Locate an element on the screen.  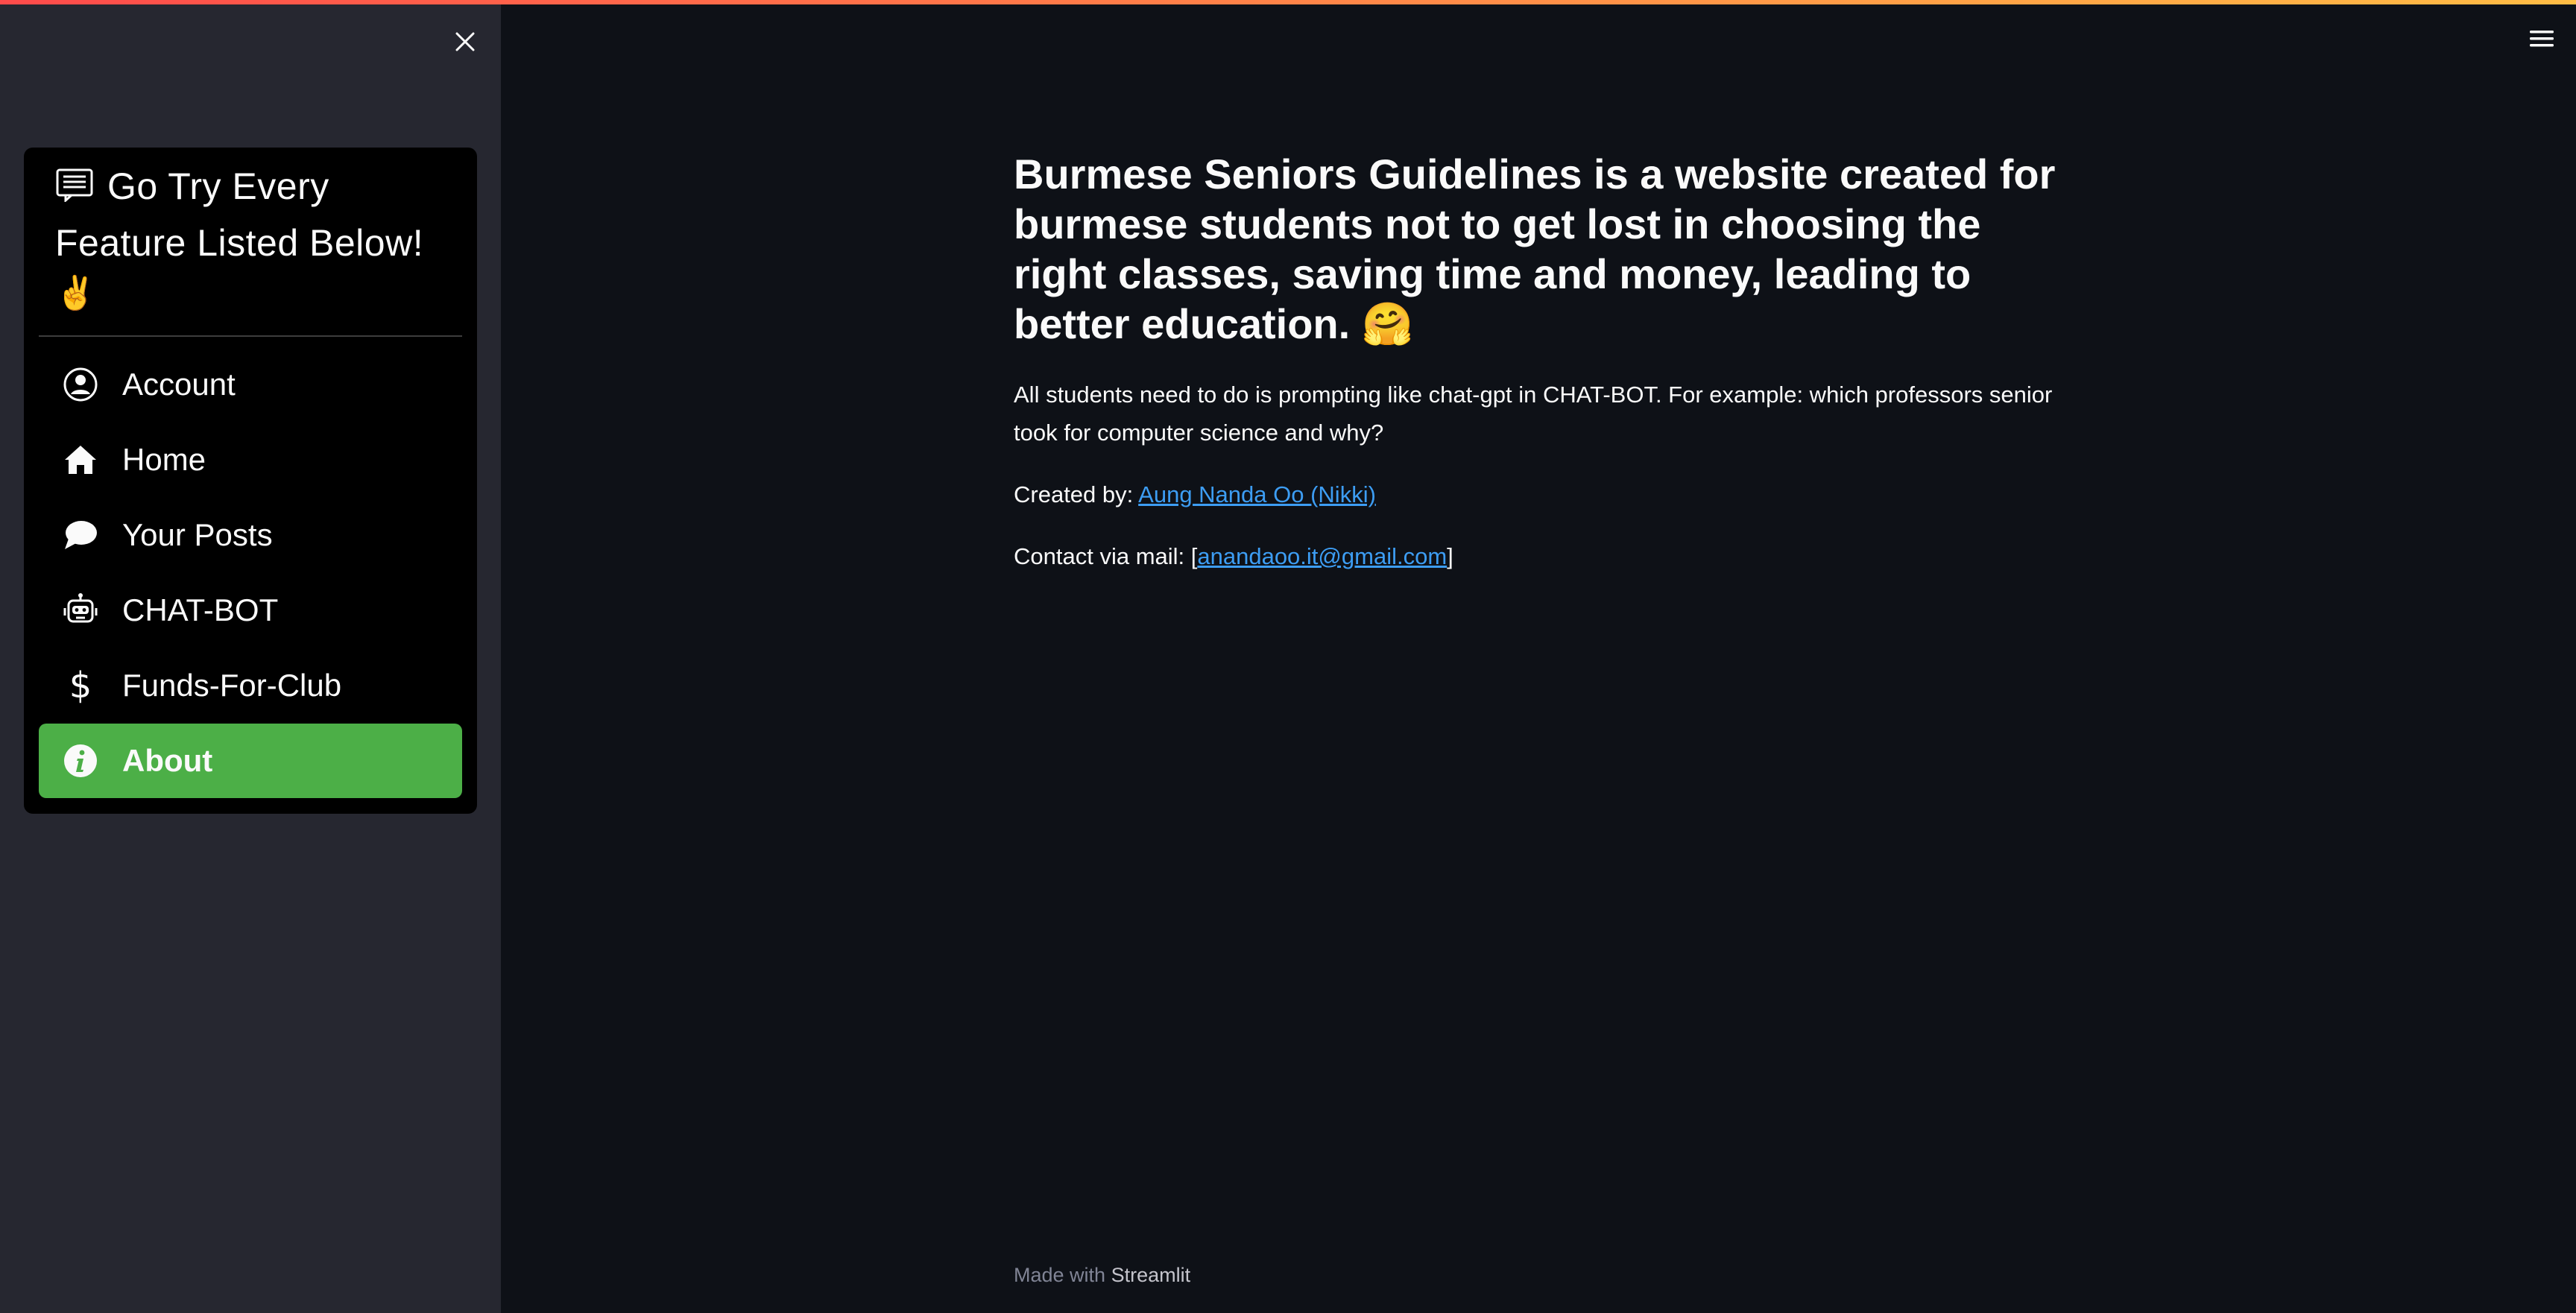
menu-divider is located at coordinates (250, 336).